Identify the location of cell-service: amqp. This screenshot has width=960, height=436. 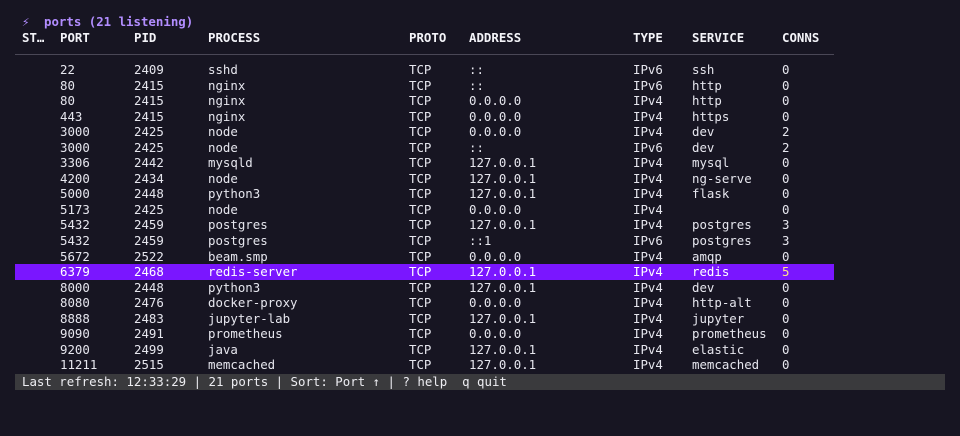
(707, 256).